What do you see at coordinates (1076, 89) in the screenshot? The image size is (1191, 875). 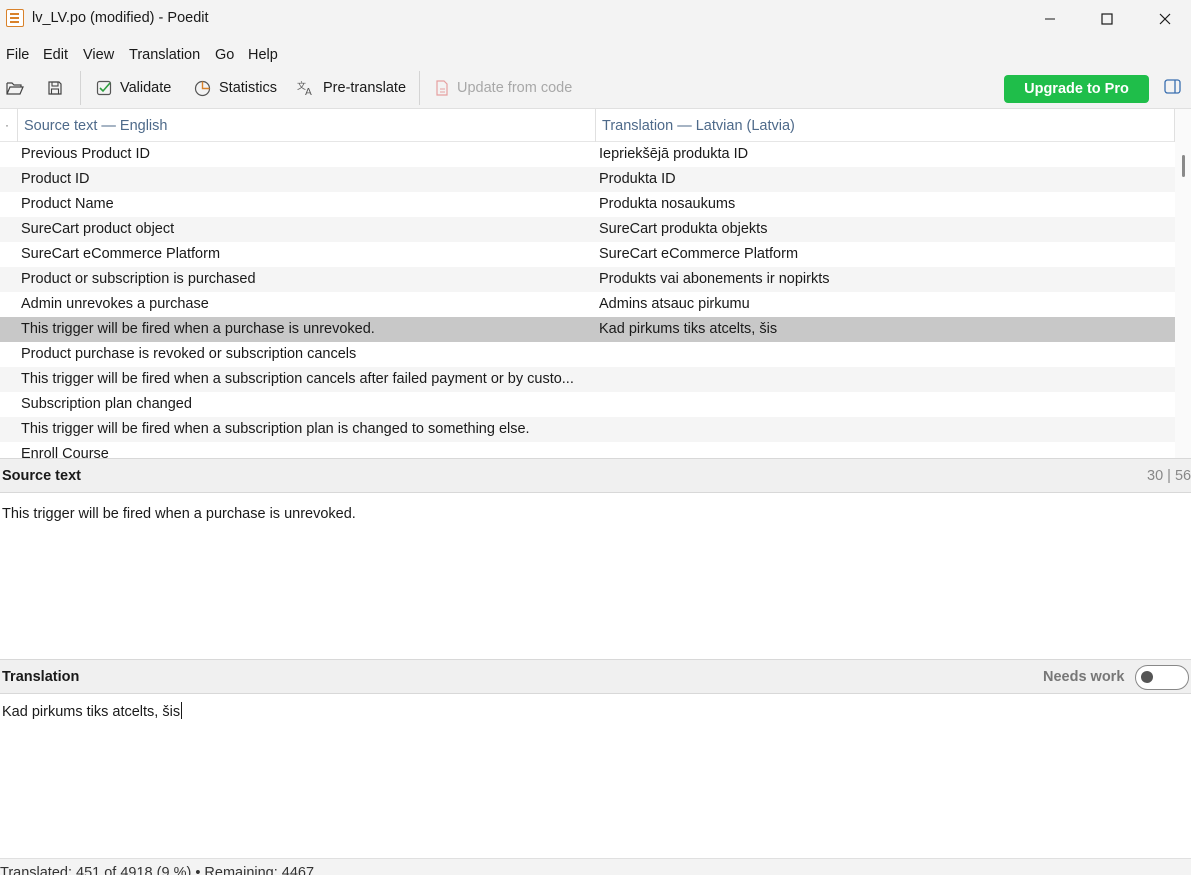 I see `upgrade-to-pro-button: Upgrade to Pro` at bounding box center [1076, 89].